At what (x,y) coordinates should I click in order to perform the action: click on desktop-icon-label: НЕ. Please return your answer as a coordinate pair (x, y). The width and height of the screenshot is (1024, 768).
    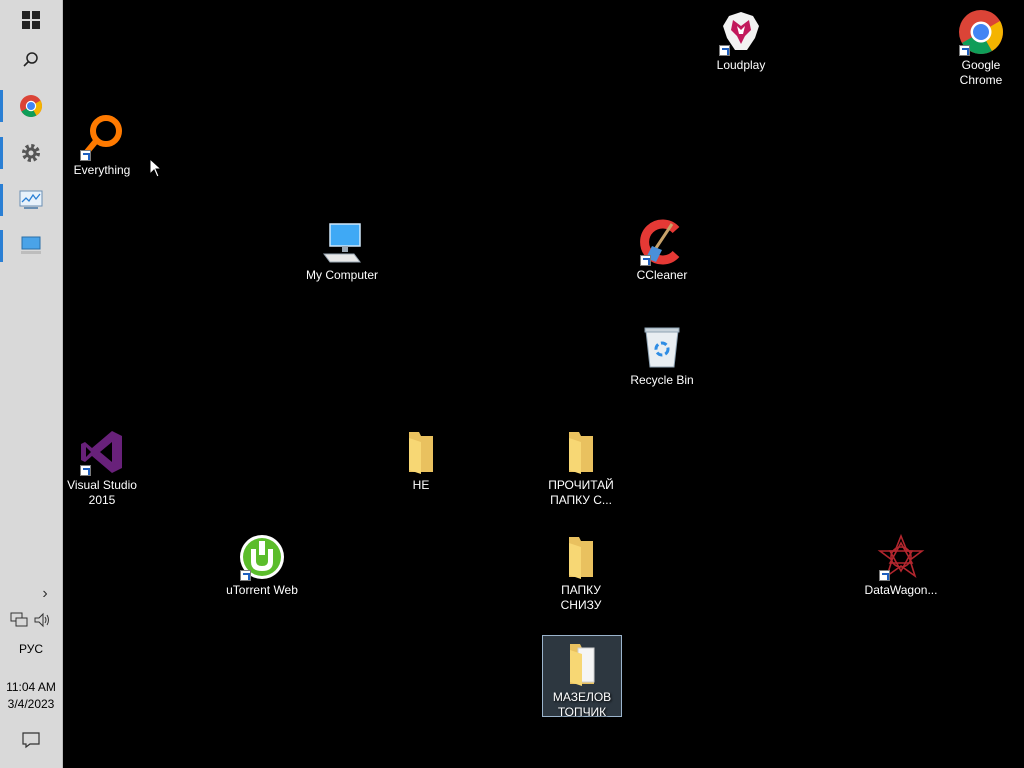
    Looking at the image, I should click on (421, 485).